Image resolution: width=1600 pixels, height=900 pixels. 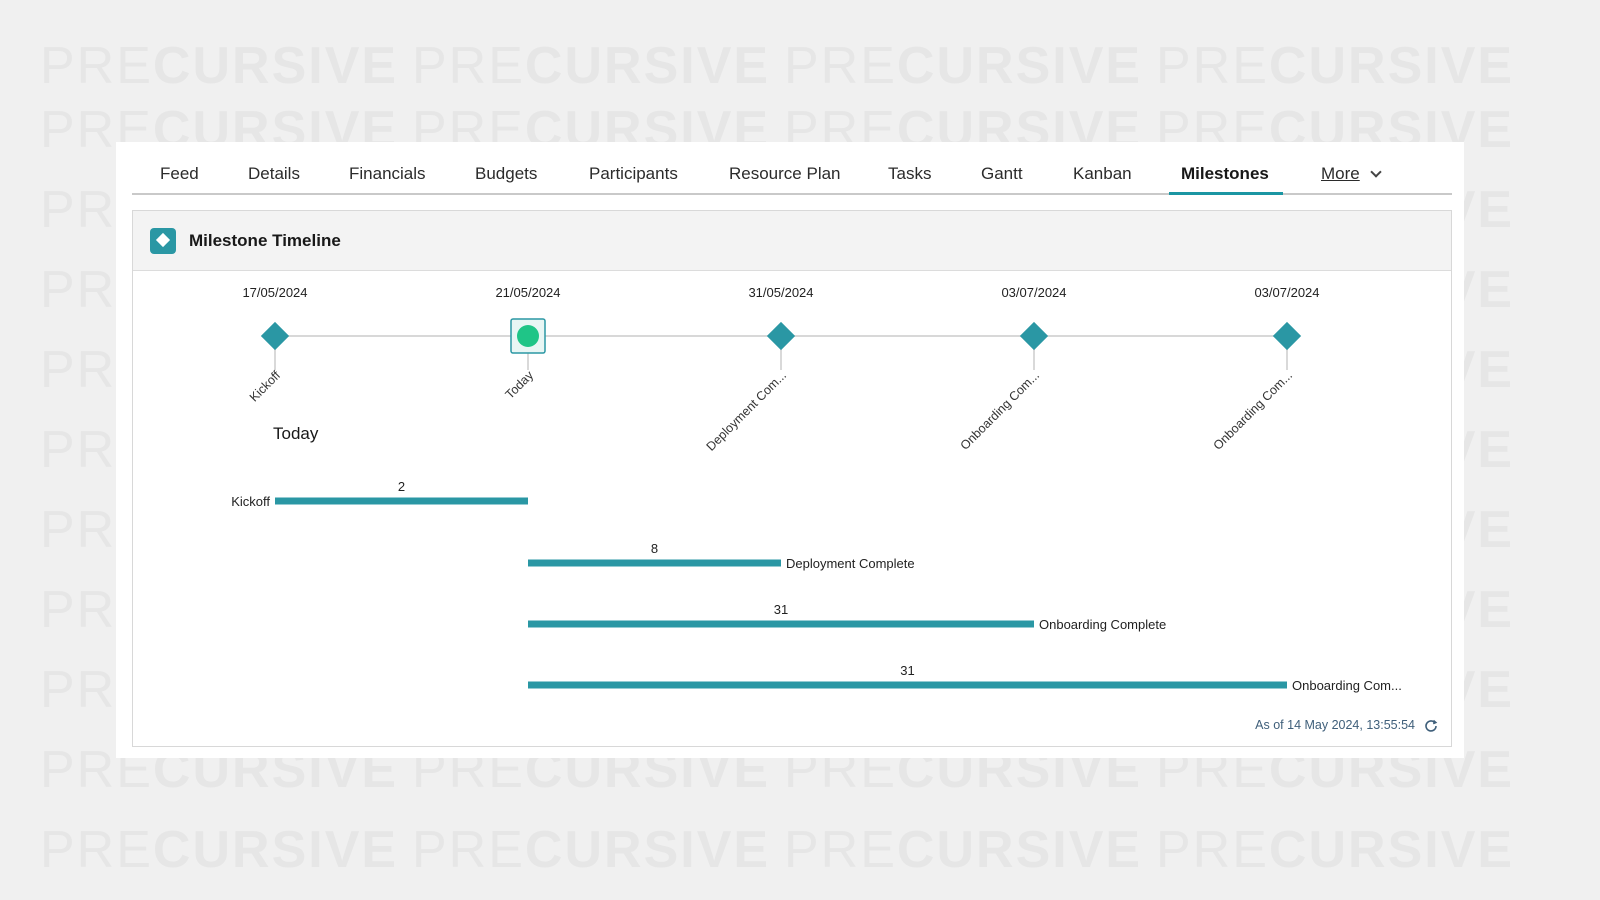 I want to click on tab-budgets: Budgets, so click(x=506, y=174).